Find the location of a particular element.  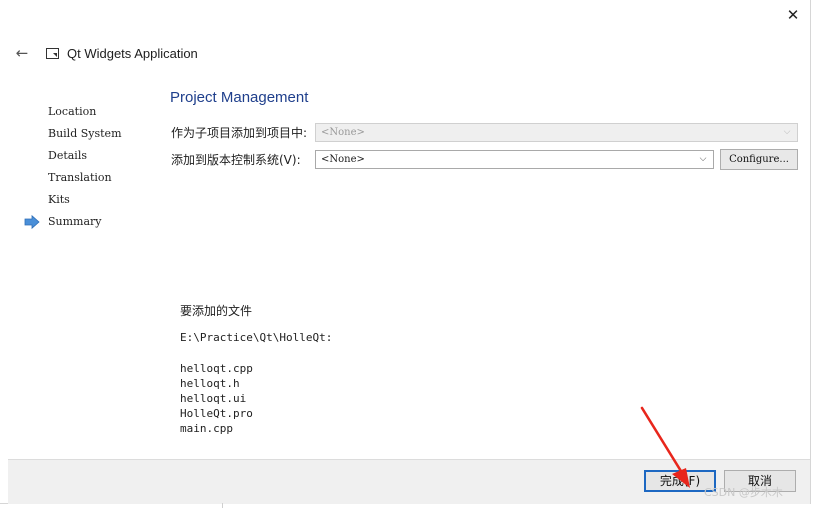

step-summary: Summary is located at coordinates (94, 225).